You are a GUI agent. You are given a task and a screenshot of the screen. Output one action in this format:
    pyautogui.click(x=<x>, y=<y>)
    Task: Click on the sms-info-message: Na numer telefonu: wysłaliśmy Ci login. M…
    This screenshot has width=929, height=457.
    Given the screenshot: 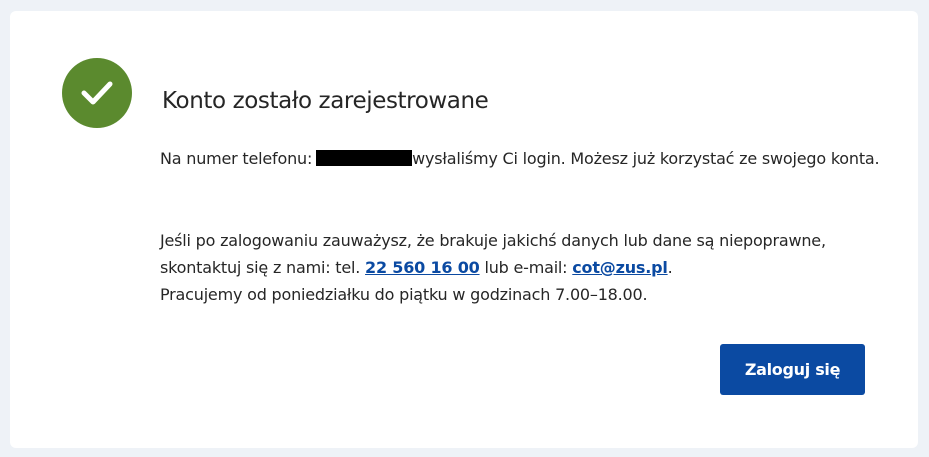 What is the action you would take?
    pyautogui.click(x=520, y=158)
    